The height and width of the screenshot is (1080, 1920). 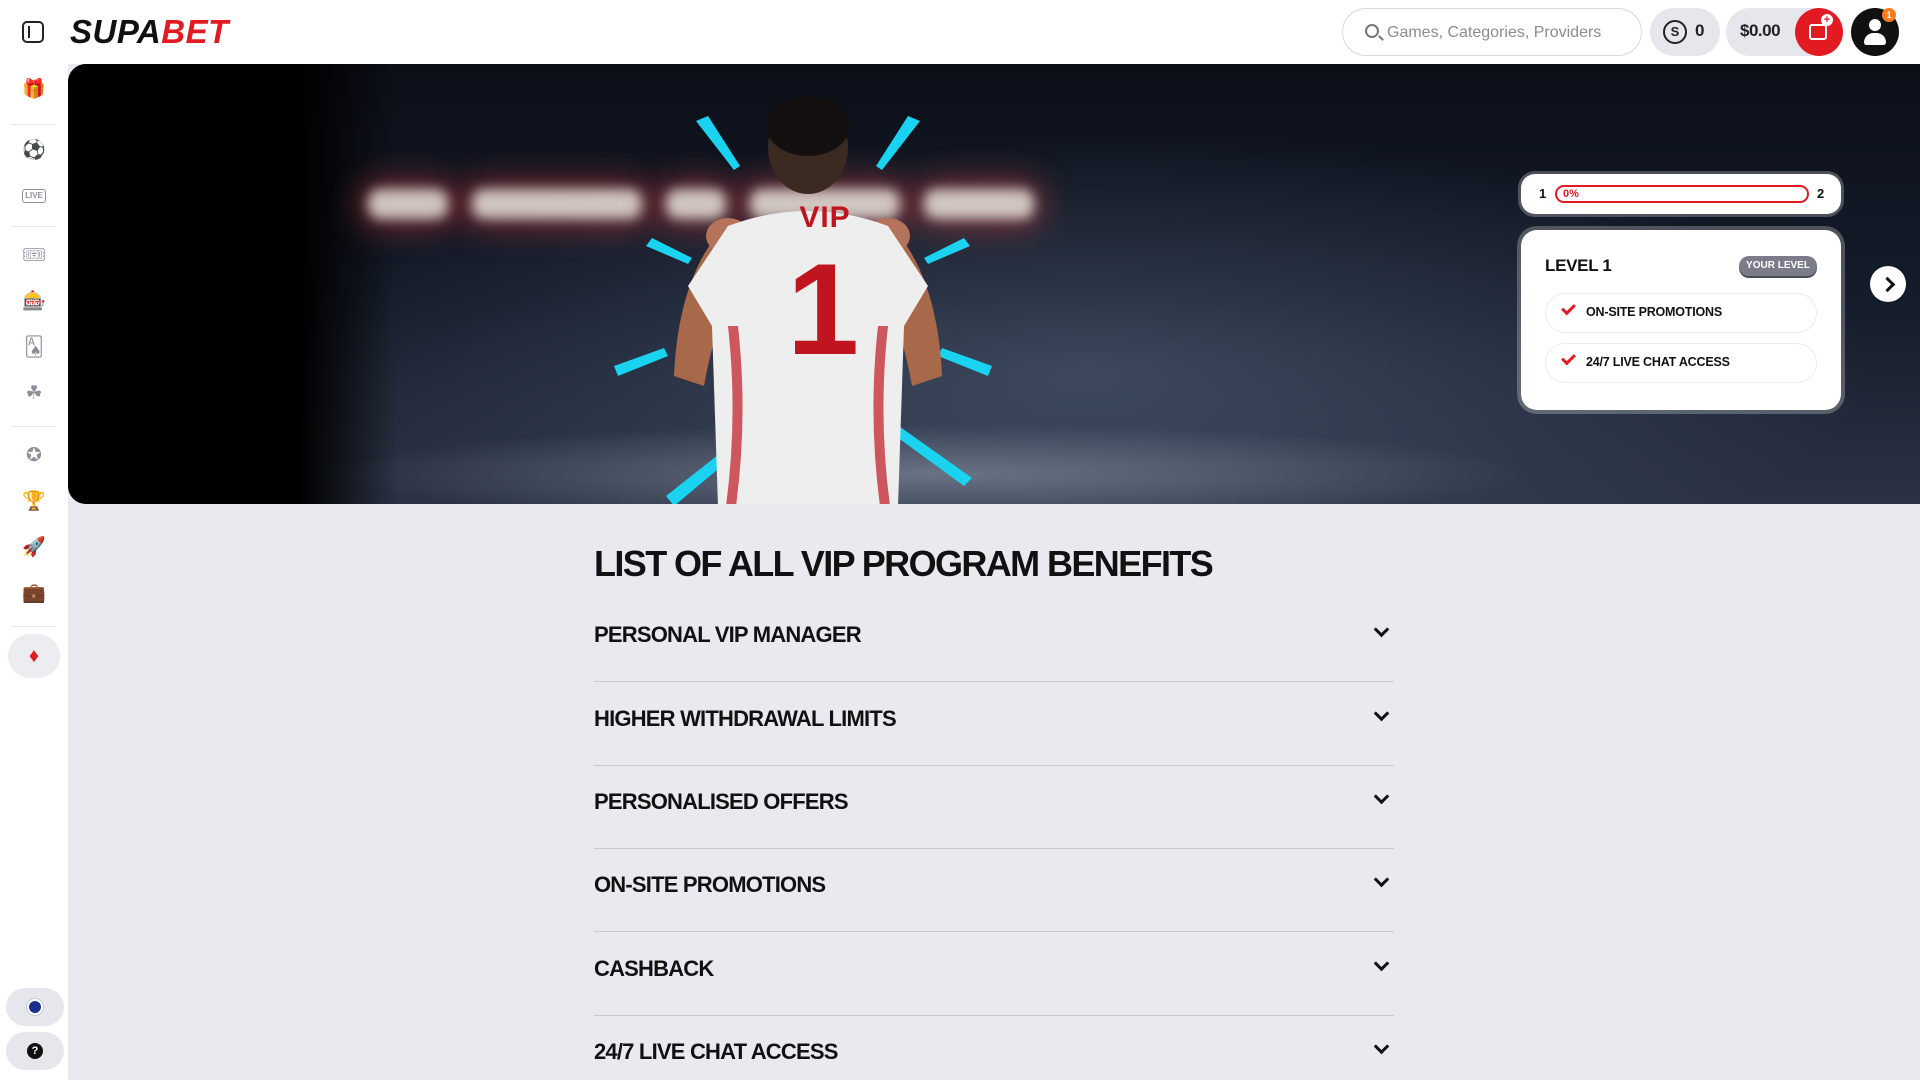 I want to click on benefit-row-on-site-promotions: ON-SITE PROMOTIONS, so click(x=994, y=890).